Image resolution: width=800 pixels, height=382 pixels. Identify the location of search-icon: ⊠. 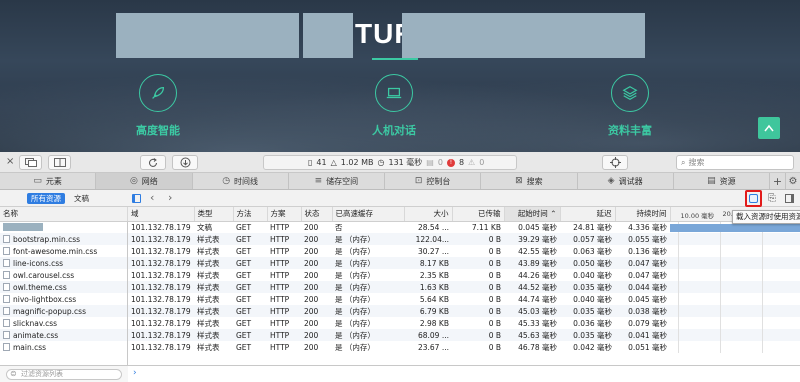
(519, 181).